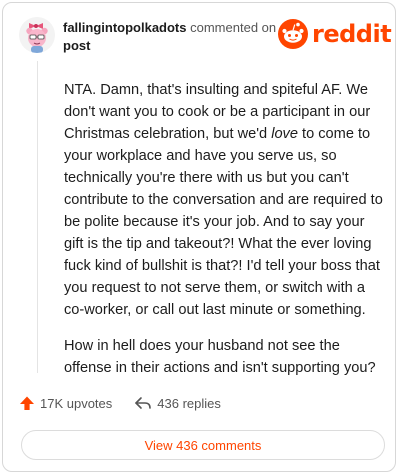 This screenshot has width=400, height=476. Describe the element at coordinates (233, 27) in the screenshot. I see `commented-on-text: commented on` at that location.